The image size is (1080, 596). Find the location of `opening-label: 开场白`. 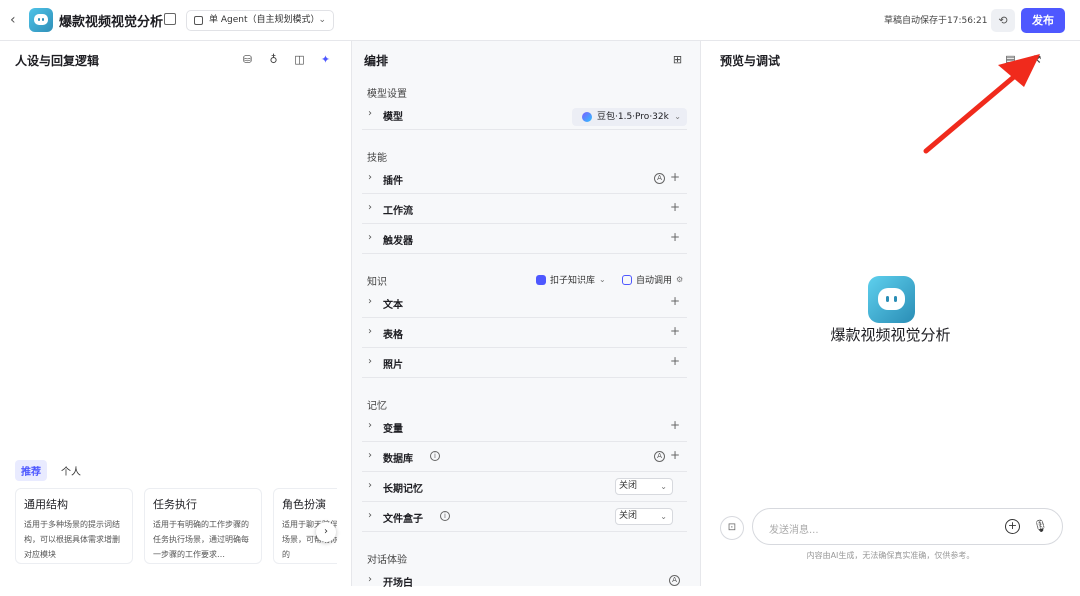

opening-label: 开场白 is located at coordinates (398, 583).